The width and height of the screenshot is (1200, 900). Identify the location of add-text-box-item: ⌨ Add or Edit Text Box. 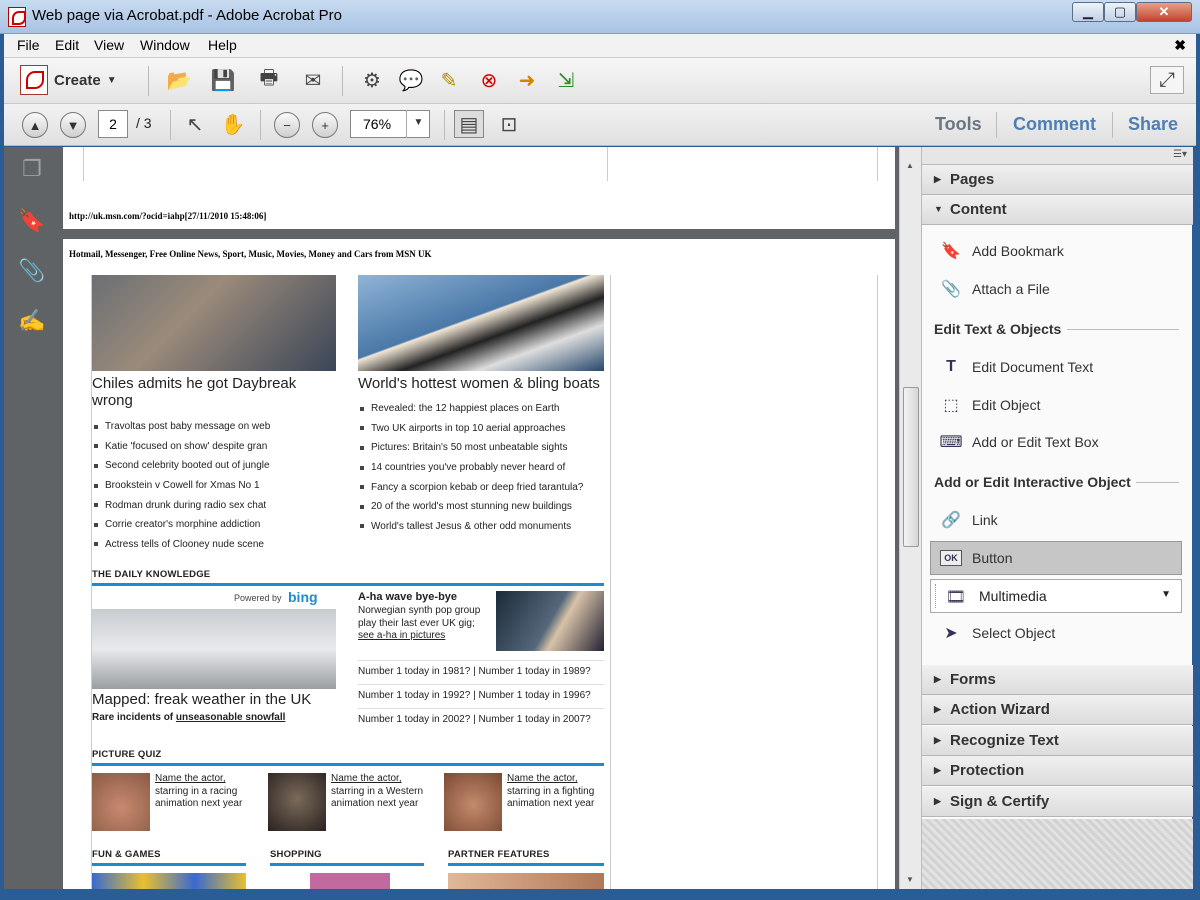
(1059, 442).